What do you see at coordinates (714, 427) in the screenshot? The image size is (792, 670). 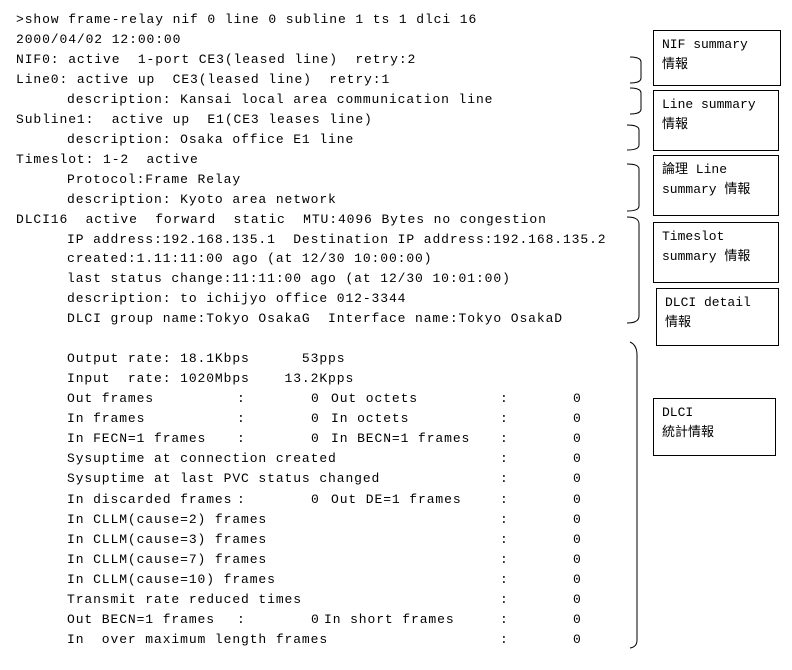 I see `annotation-dlci-stats: DLCI 統計情報` at bounding box center [714, 427].